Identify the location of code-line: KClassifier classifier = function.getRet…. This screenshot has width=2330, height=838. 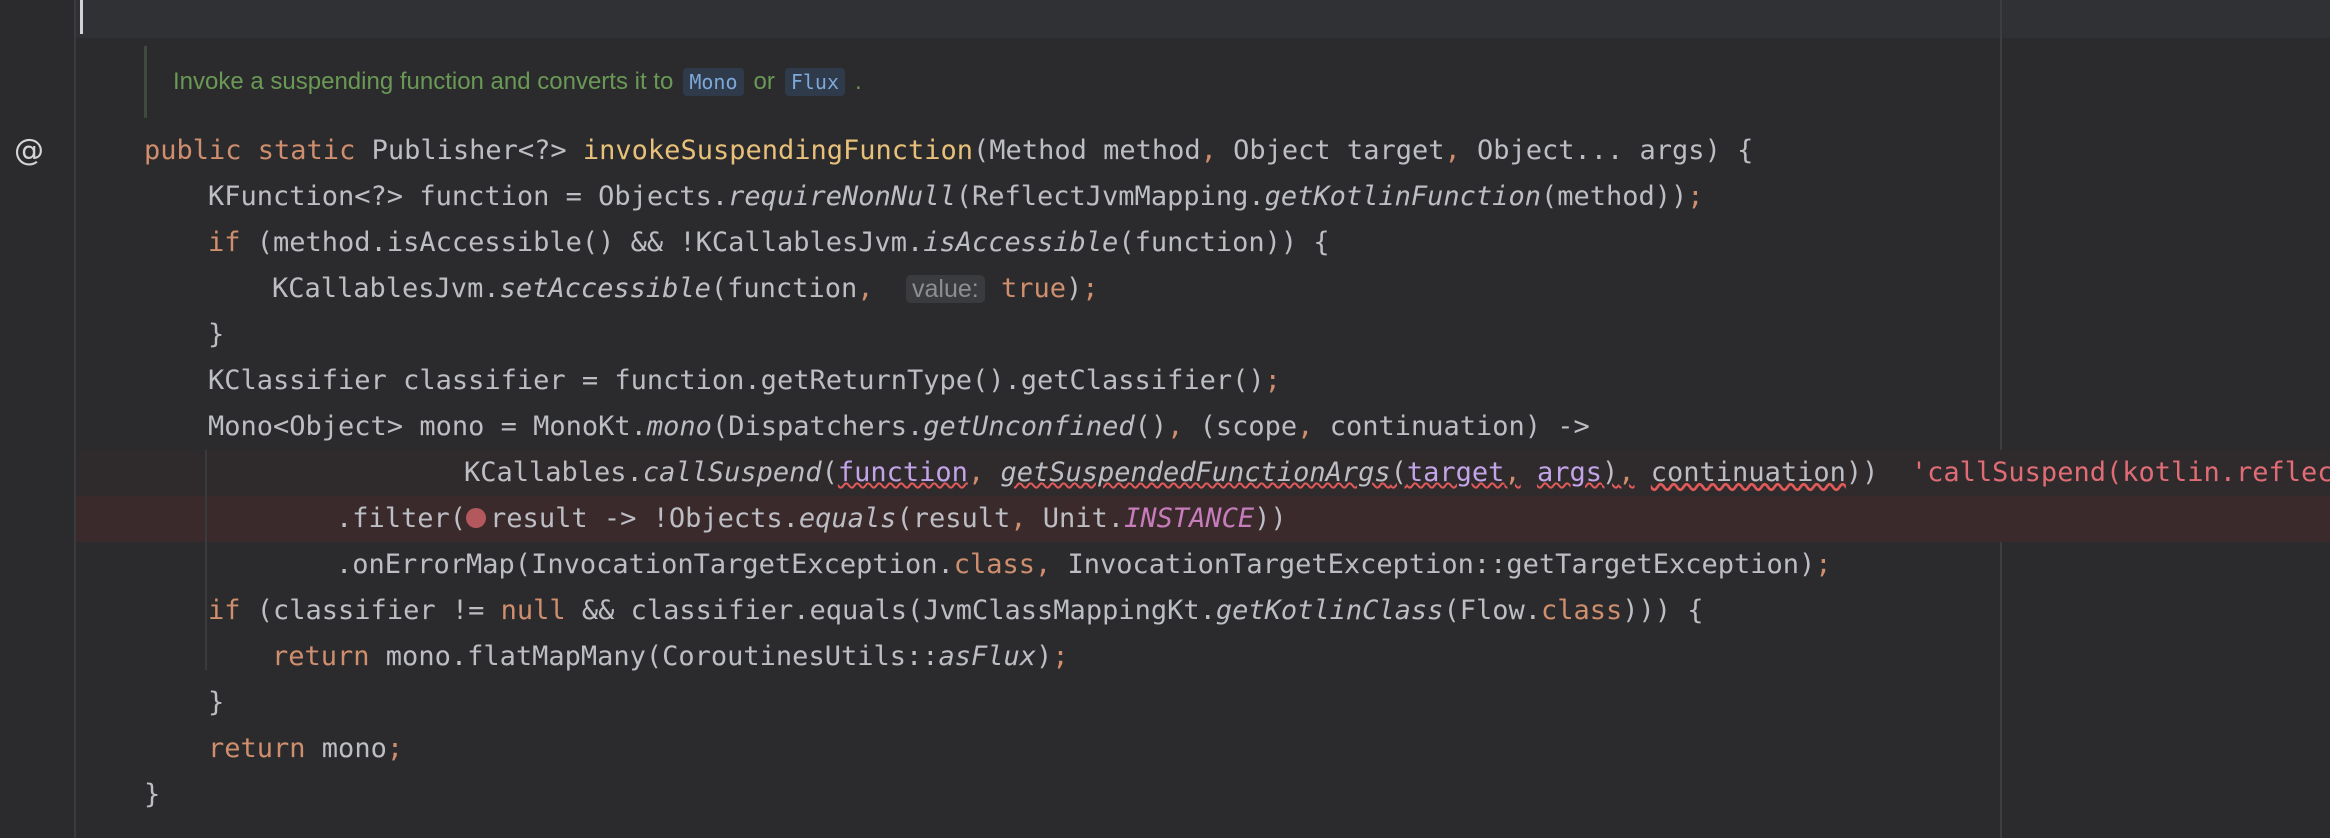
(744, 381).